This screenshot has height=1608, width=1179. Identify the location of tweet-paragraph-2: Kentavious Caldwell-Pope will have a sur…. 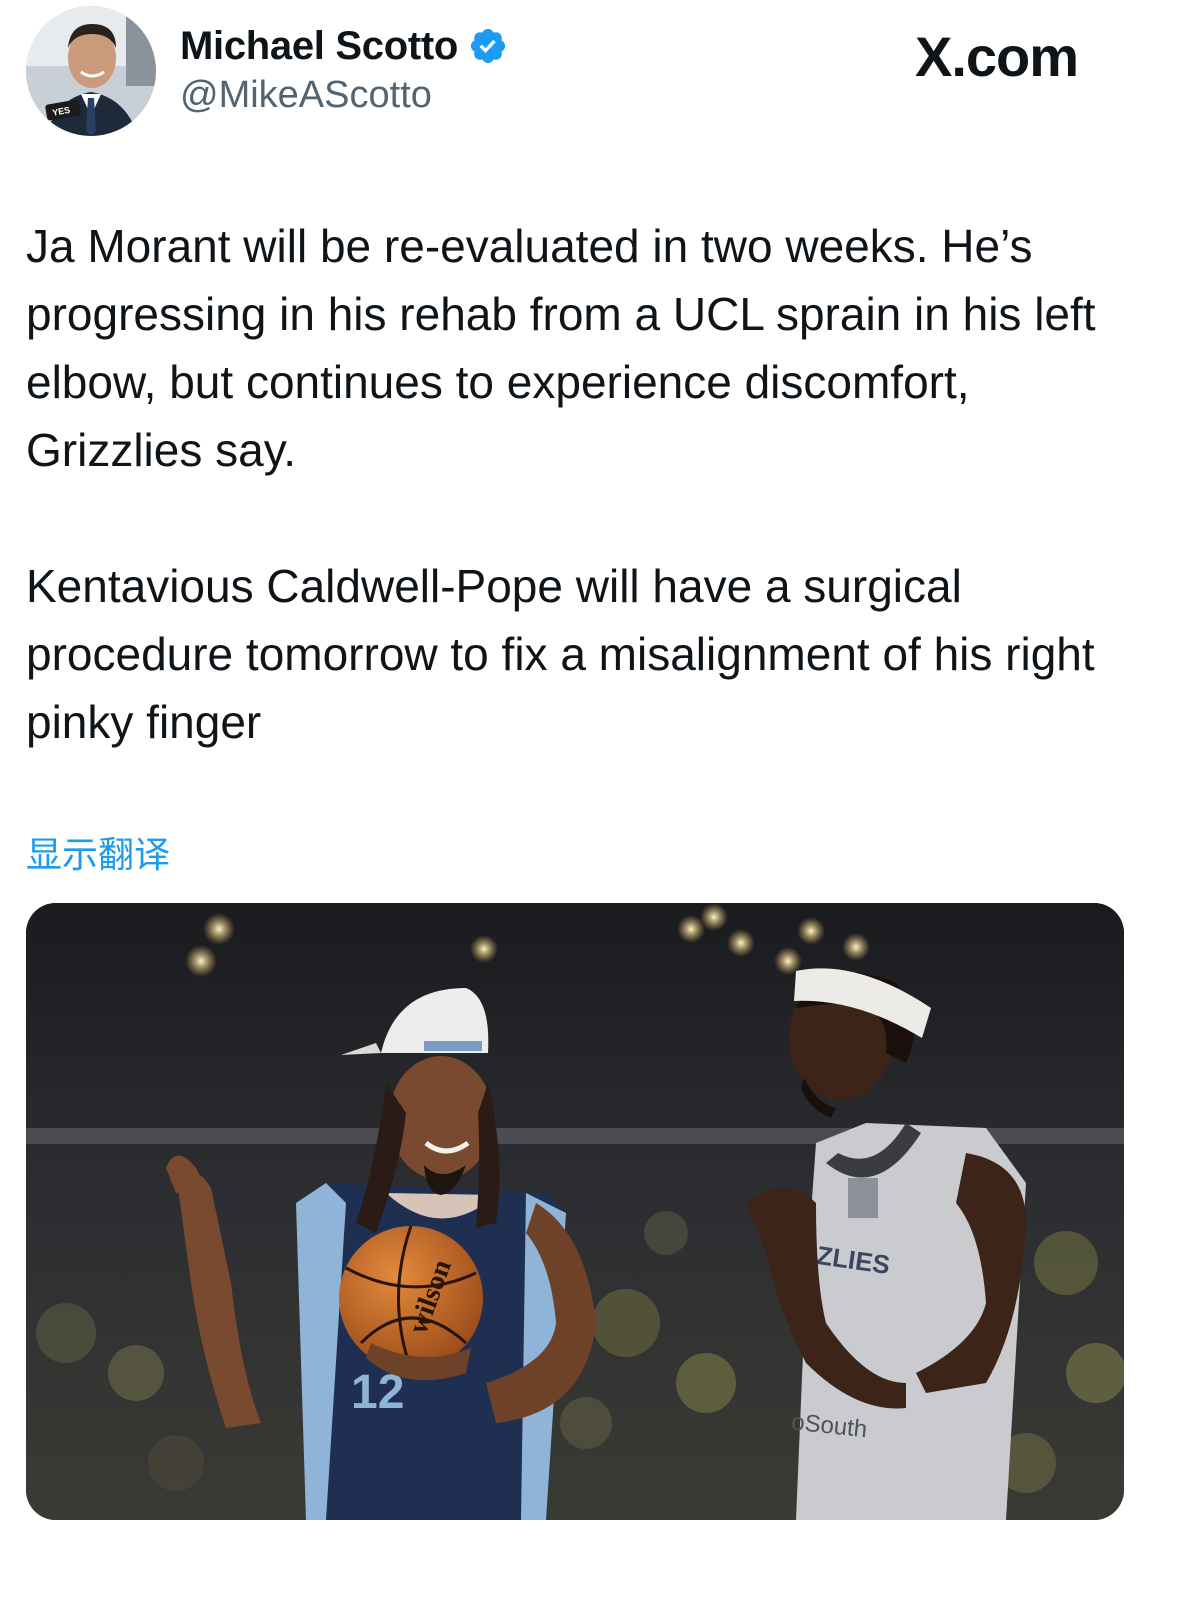
(560, 654).